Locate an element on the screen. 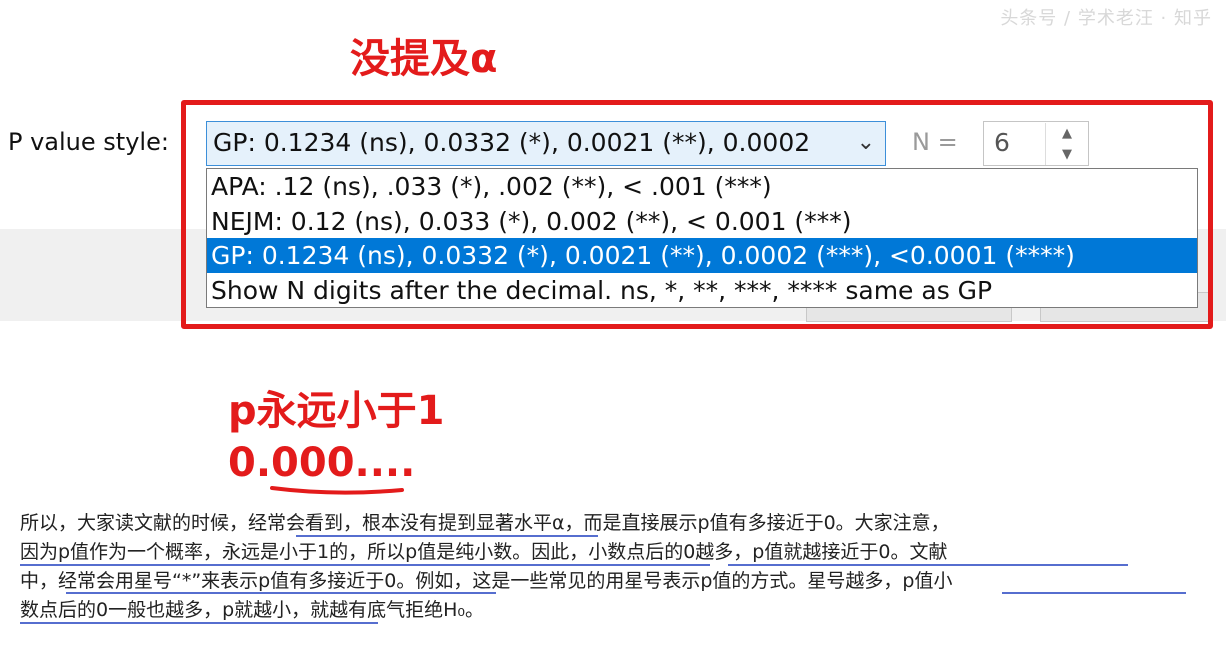 The height and width of the screenshot is (658, 1226). annotation-p-less-than-one: p永远小于1 is located at coordinates (336, 411).